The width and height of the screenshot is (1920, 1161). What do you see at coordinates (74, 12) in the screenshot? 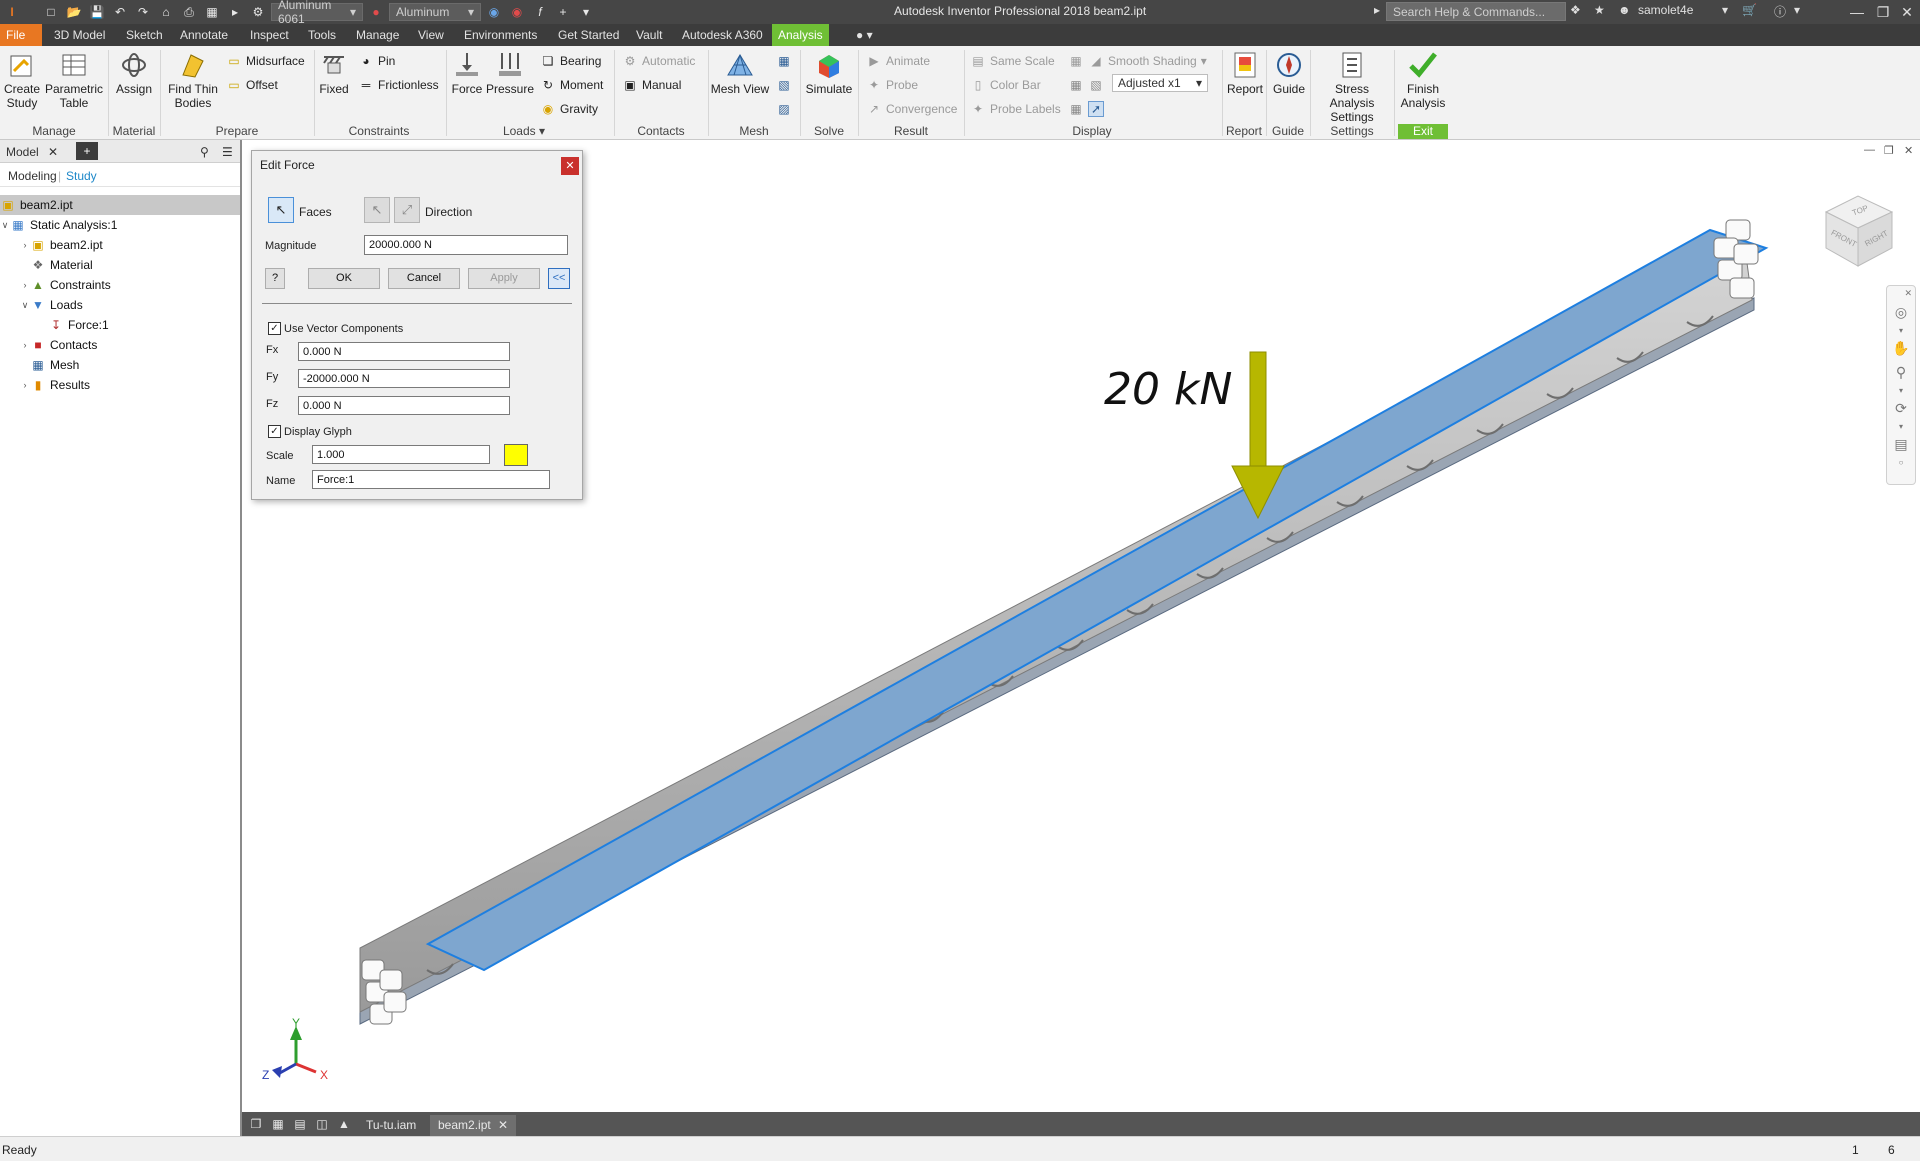
I see `open-file-icon: 📂` at bounding box center [74, 12].